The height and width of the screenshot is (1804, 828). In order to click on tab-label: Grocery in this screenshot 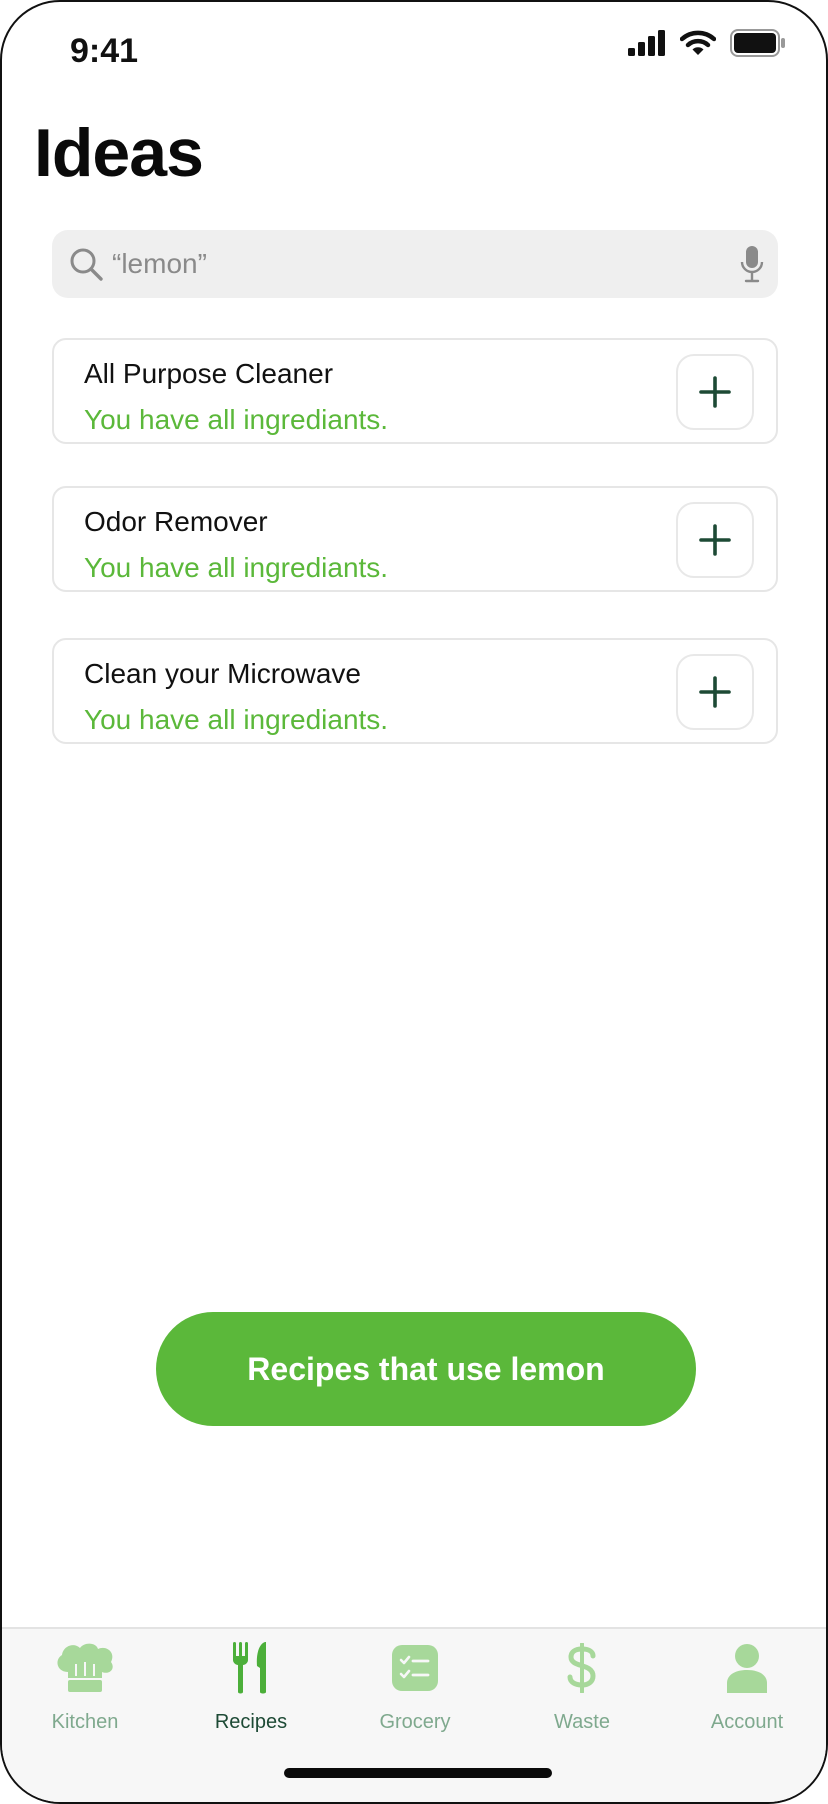, I will do `click(415, 1722)`.